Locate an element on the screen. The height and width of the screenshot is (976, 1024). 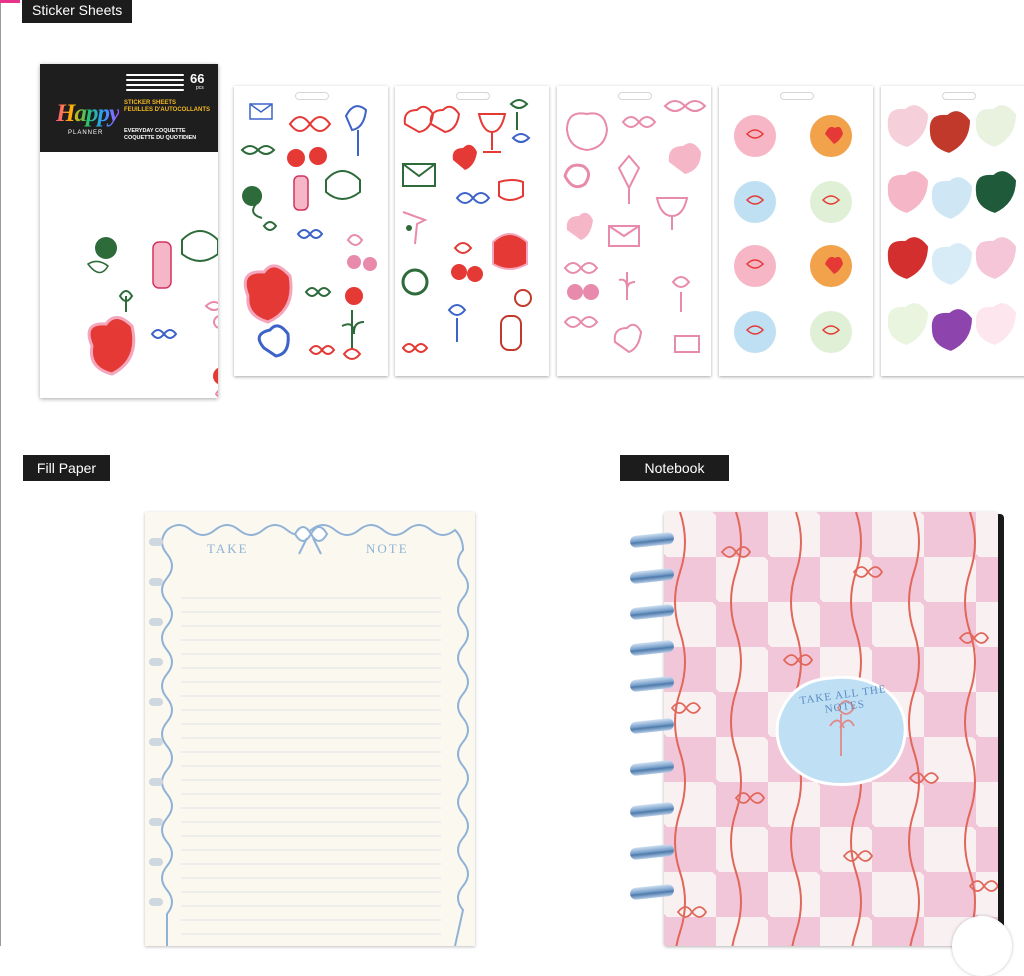
left-border is located at coordinates (0, 473).